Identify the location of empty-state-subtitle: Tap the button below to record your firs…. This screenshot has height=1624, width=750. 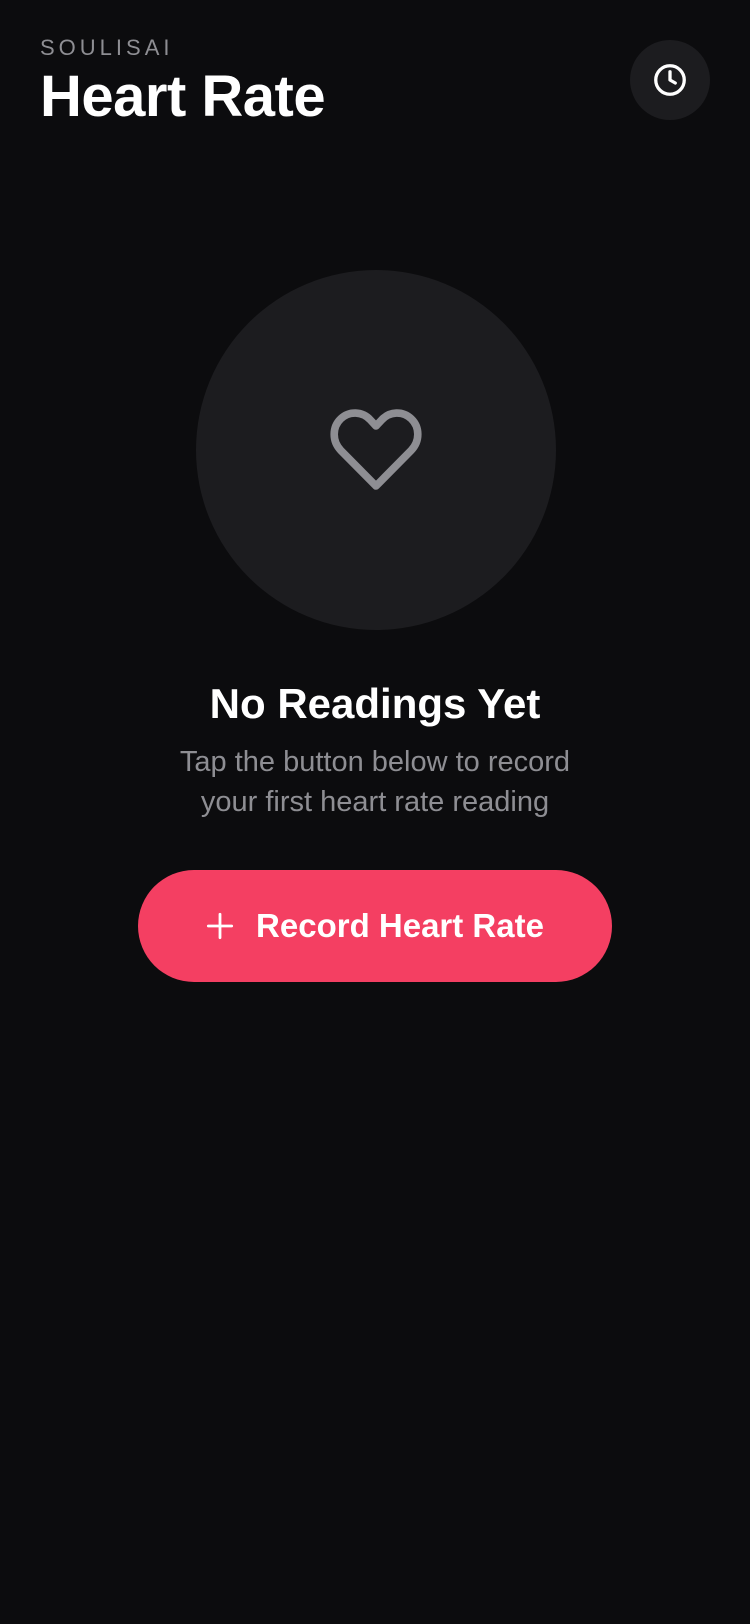
(375, 782).